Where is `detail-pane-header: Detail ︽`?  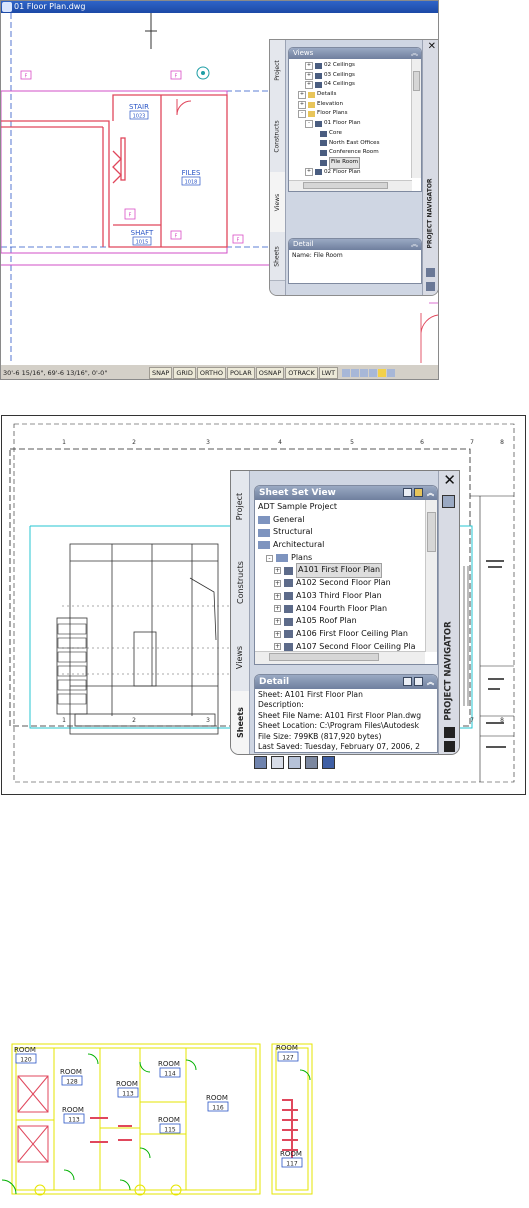
detail-pane-header: Detail ︽ is located at coordinates (355, 244).